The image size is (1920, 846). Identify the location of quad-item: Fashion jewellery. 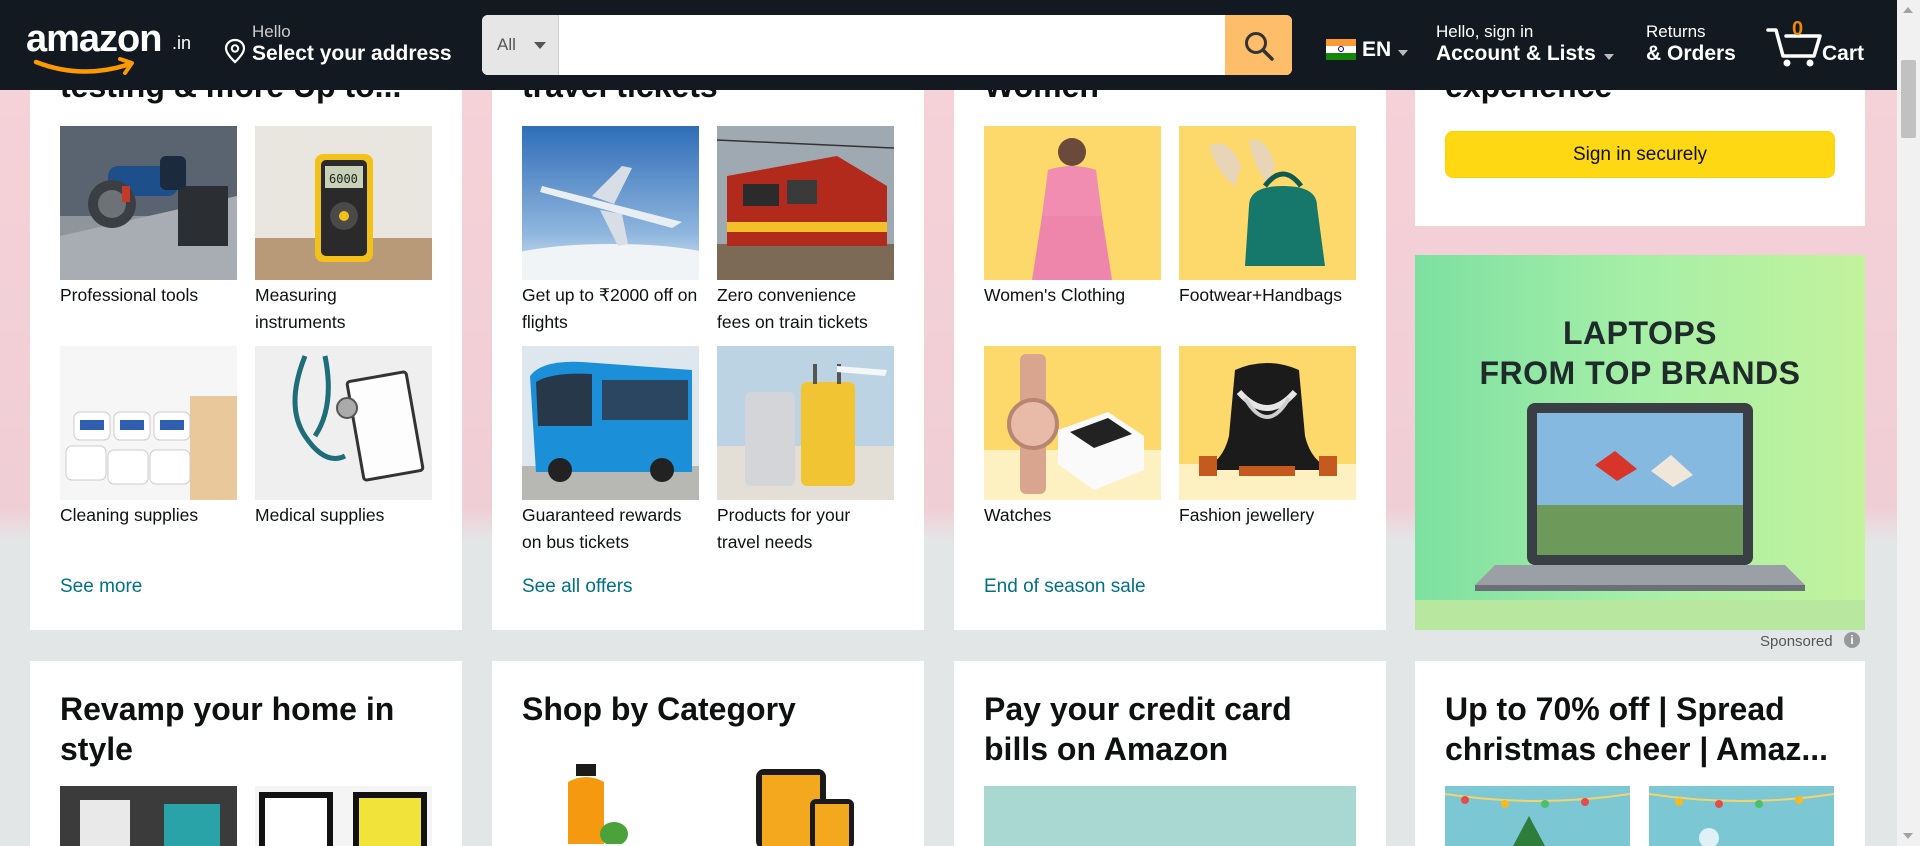
(1267, 437).